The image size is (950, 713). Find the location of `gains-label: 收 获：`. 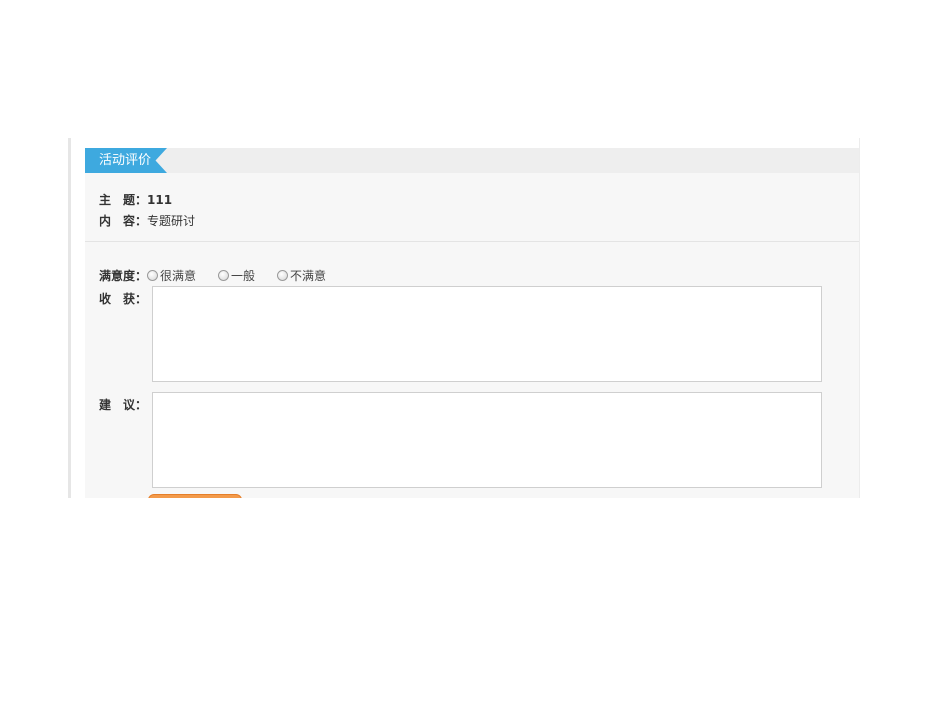

gains-label: 收 获： is located at coordinates (123, 299).